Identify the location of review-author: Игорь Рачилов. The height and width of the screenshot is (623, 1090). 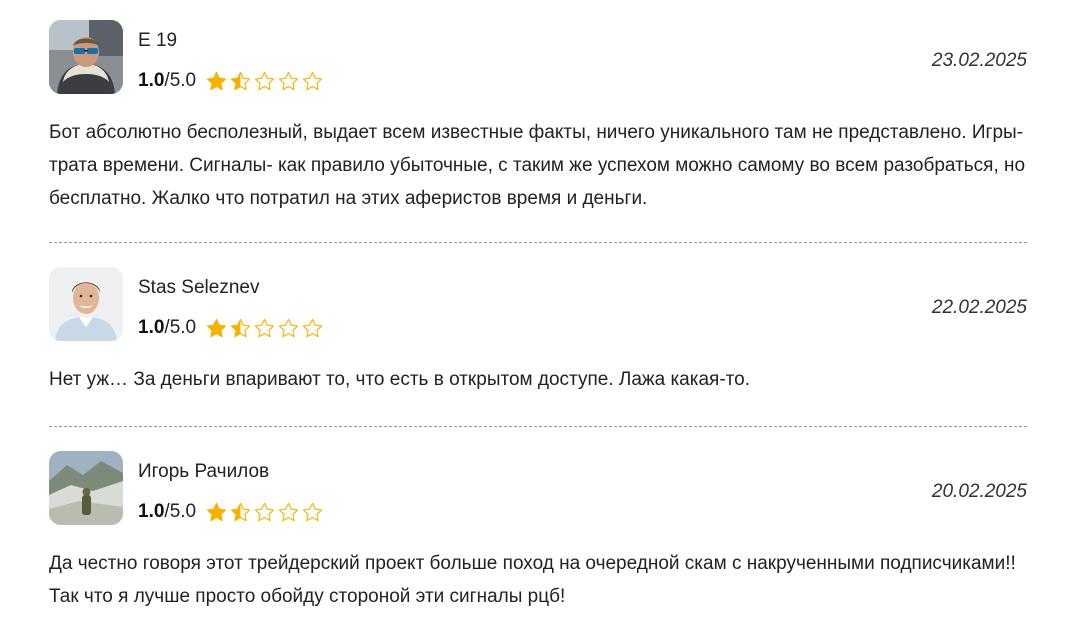
(204, 471).